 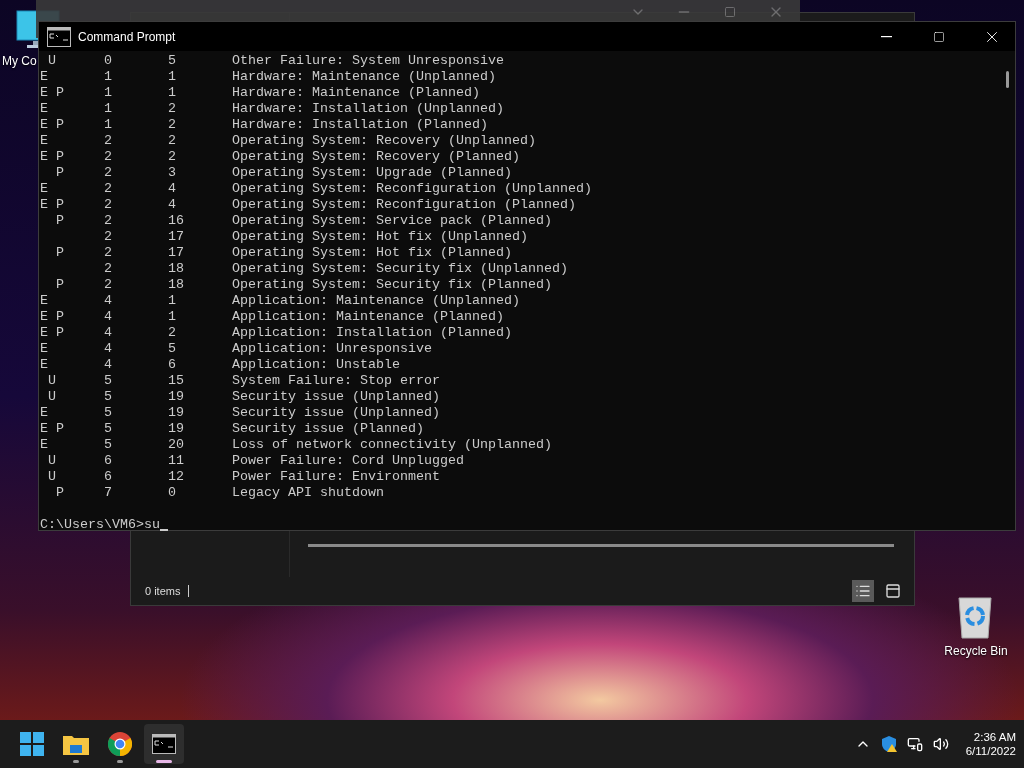 I want to click on folder-icon, so click(x=76, y=744).